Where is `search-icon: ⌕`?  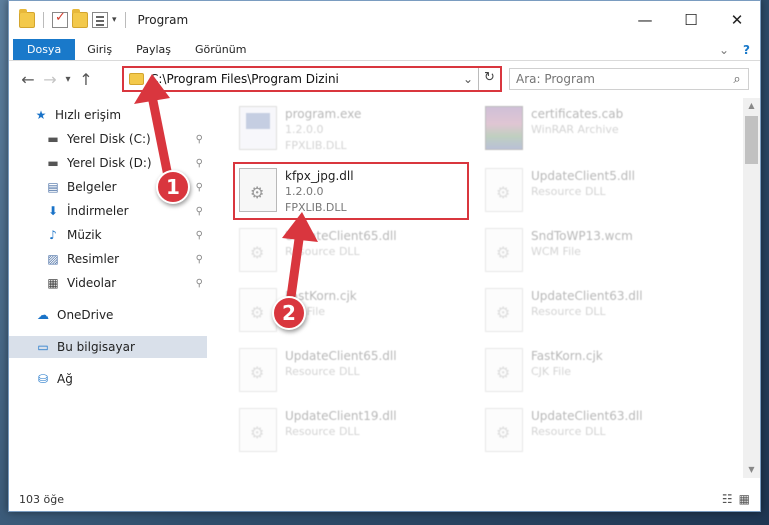 search-icon: ⌕ is located at coordinates (737, 79).